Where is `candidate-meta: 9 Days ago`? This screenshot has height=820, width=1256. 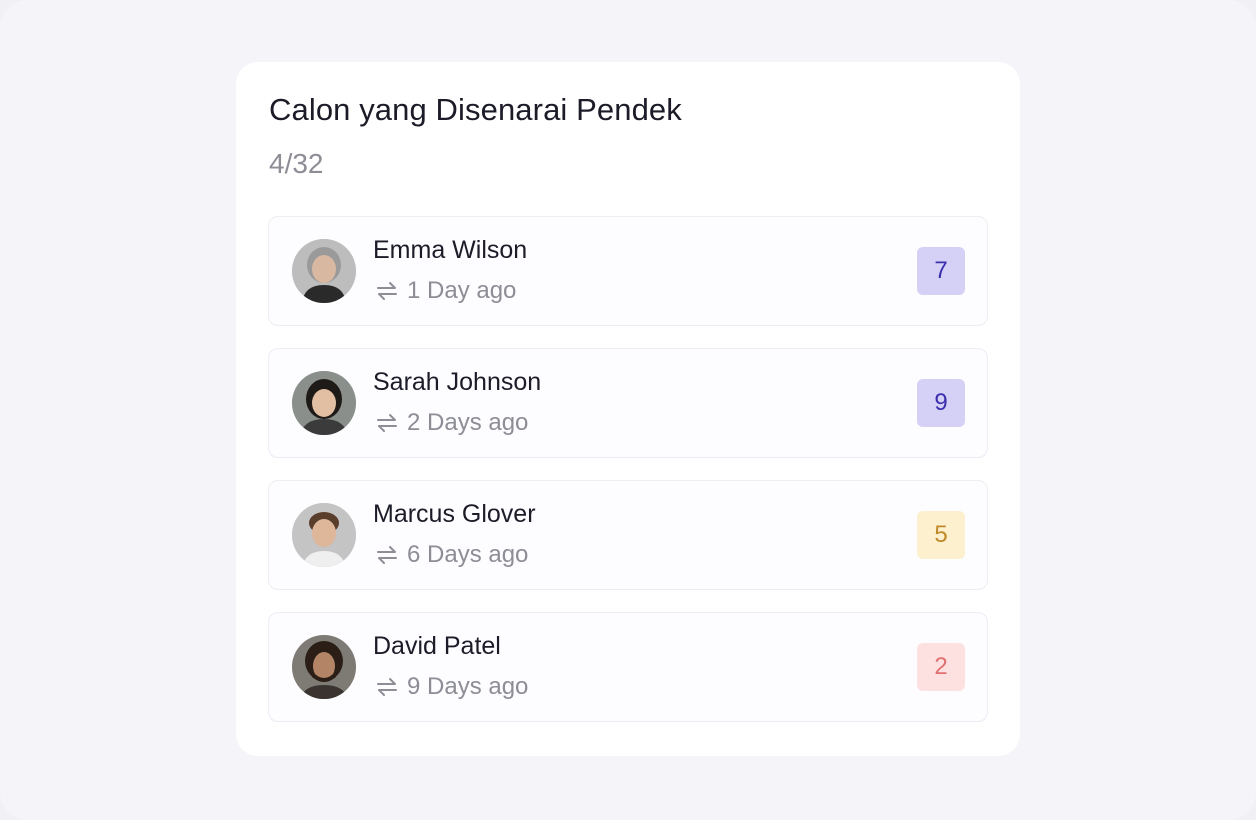
candidate-meta: 9 Days ago is located at coordinates (451, 687).